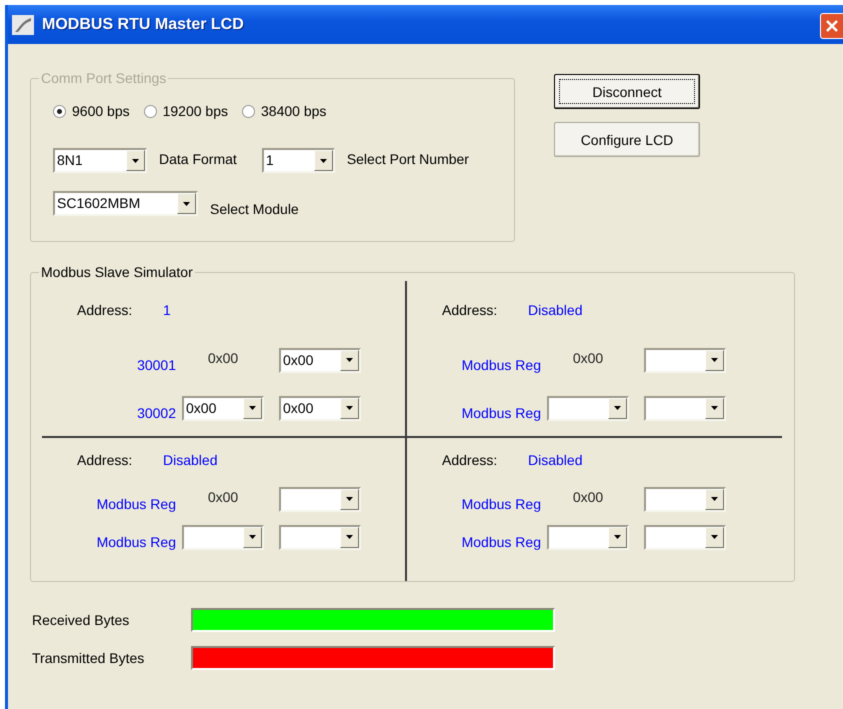  What do you see at coordinates (627, 91) in the screenshot?
I see `action-button: Disconnect` at bounding box center [627, 91].